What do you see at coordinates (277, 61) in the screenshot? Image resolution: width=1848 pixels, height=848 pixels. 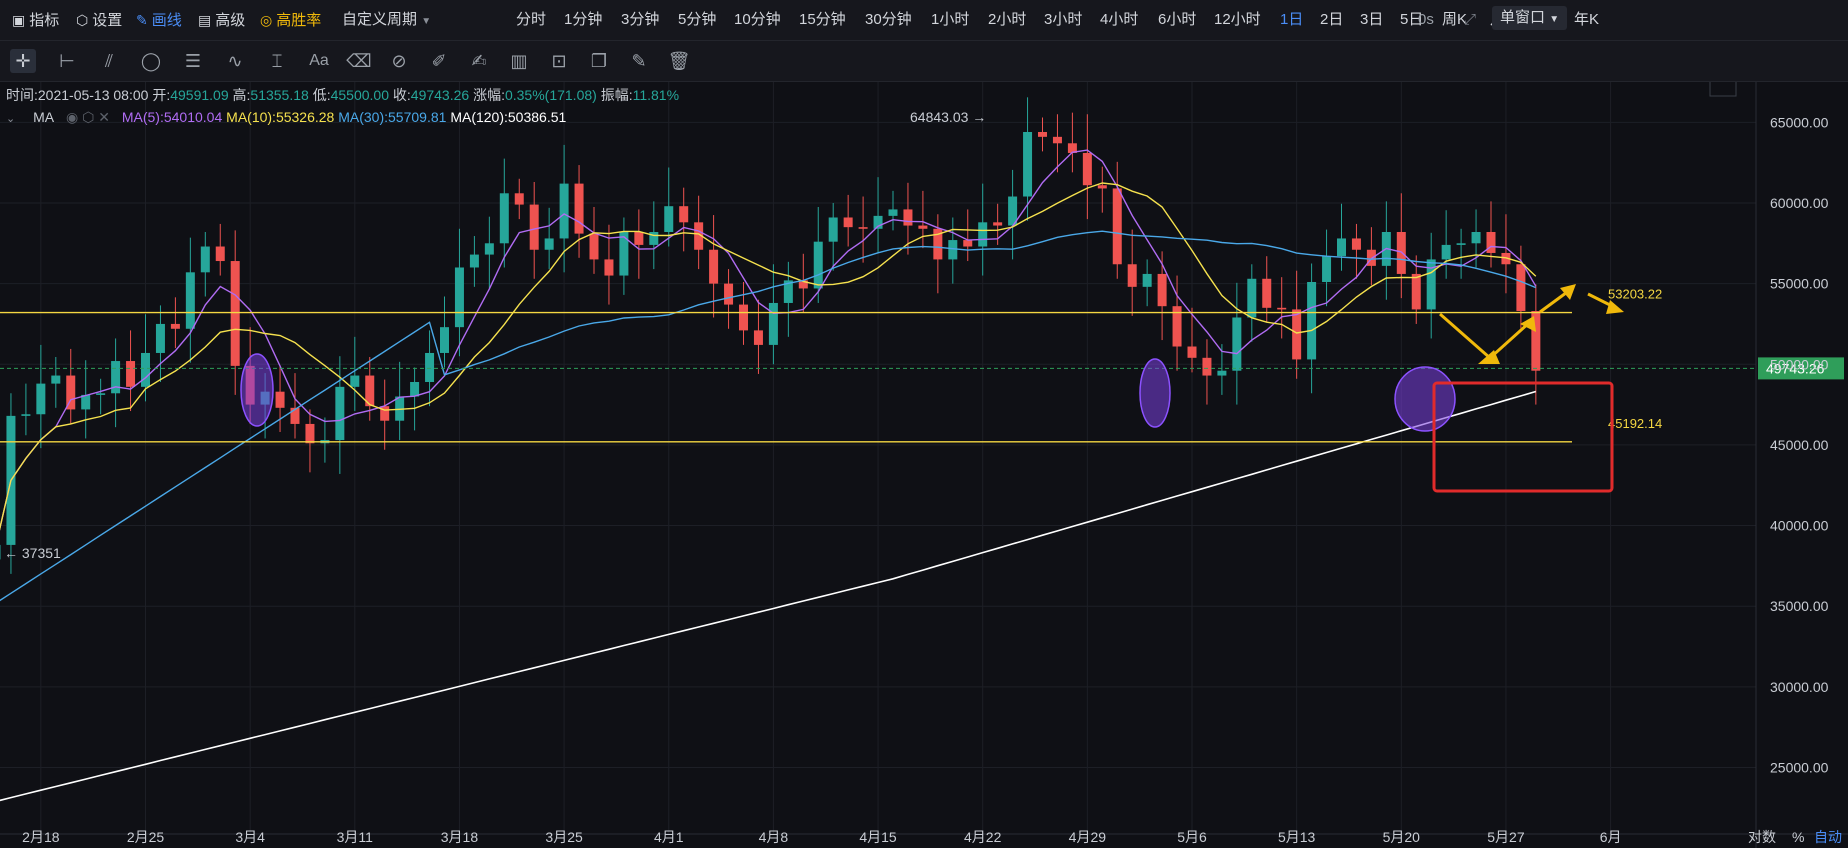 I see `price-range-tool-icon: ⌶` at bounding box center [277, 61].